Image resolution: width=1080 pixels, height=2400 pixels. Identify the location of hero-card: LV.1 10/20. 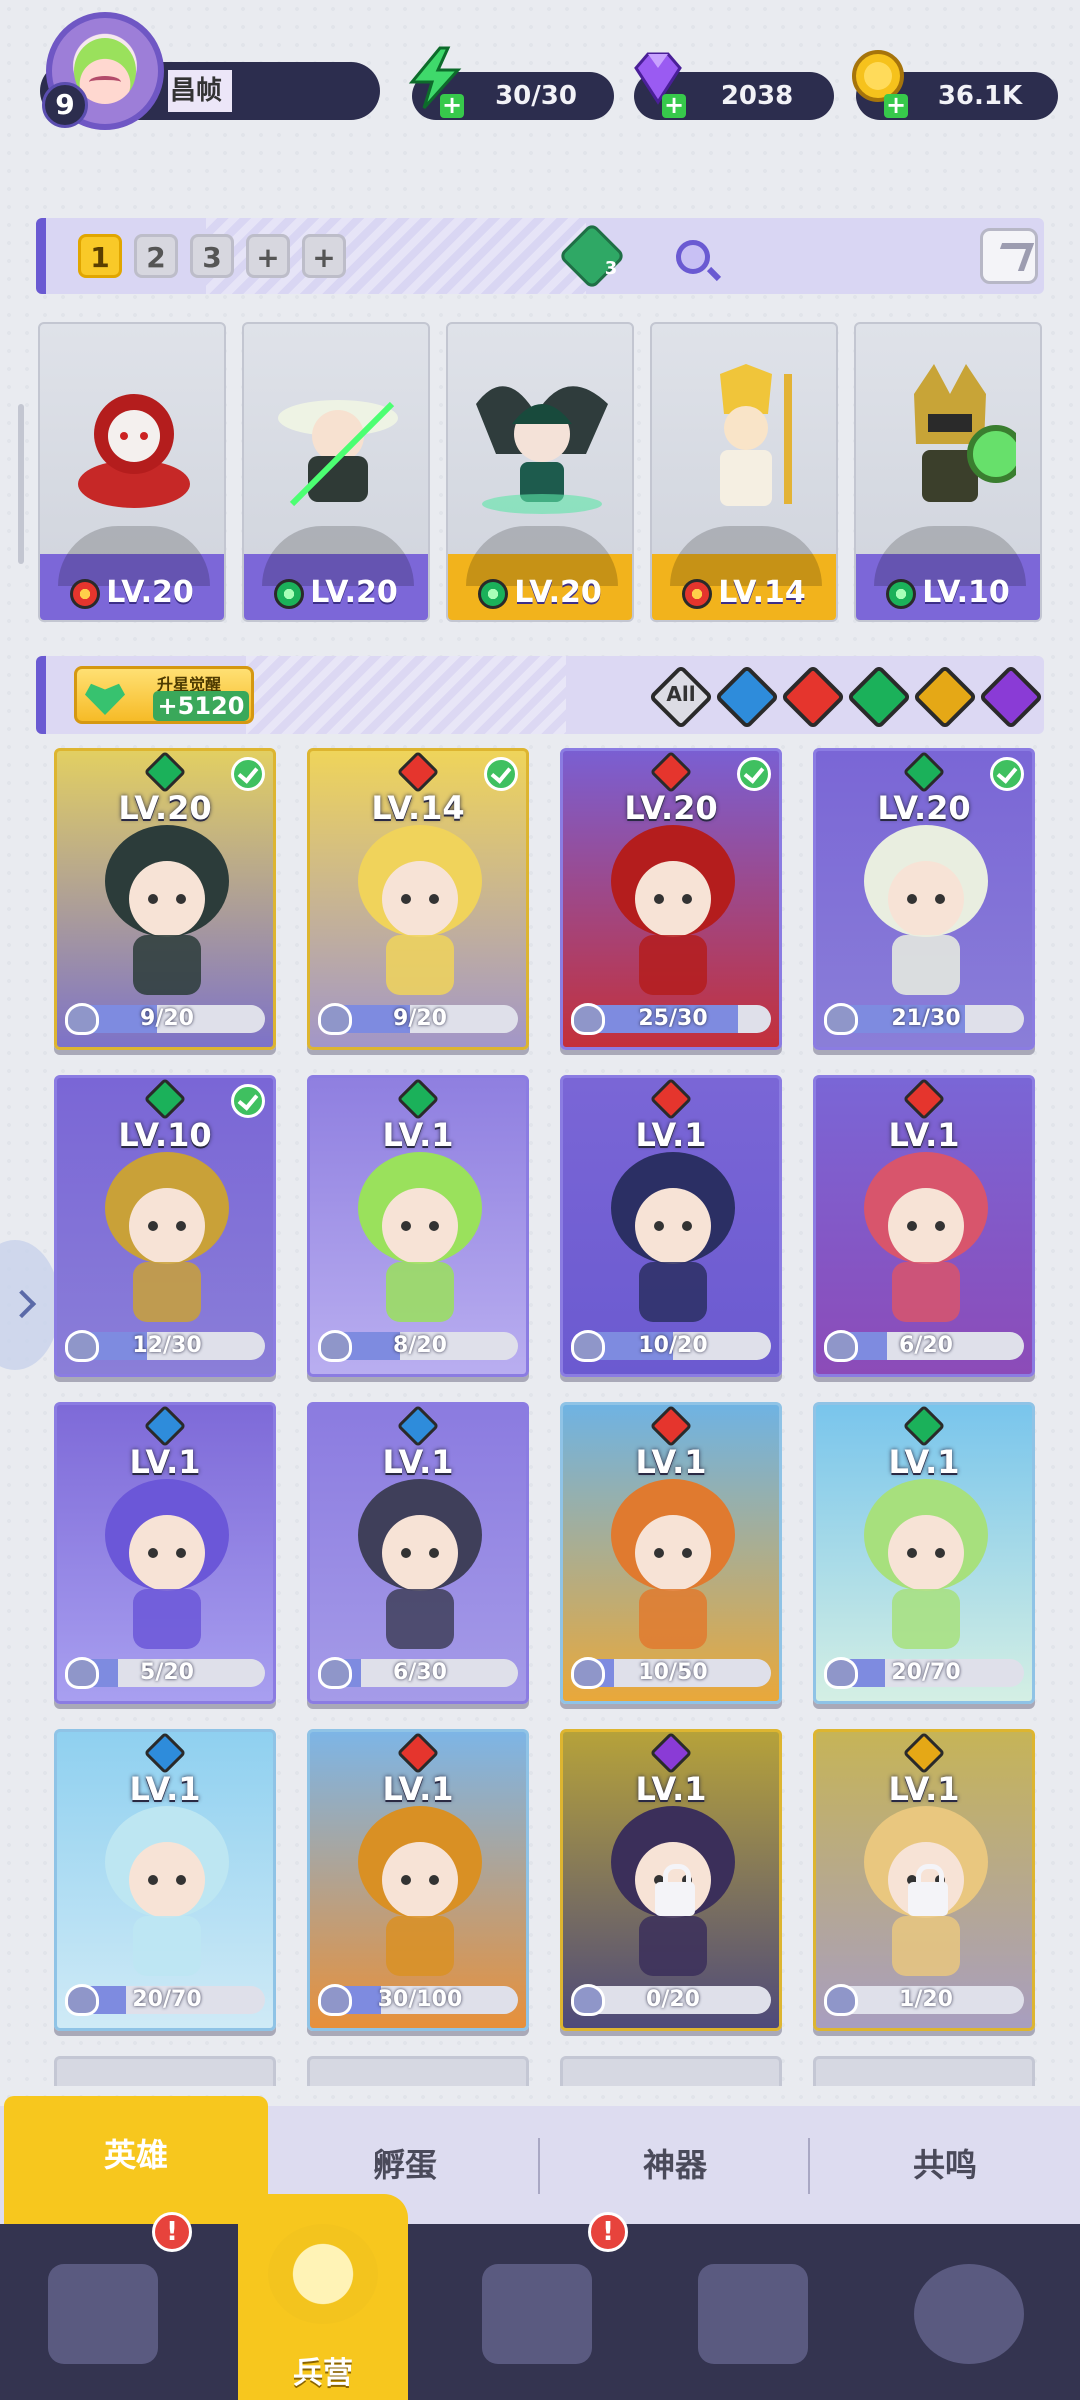
(671, 1226).